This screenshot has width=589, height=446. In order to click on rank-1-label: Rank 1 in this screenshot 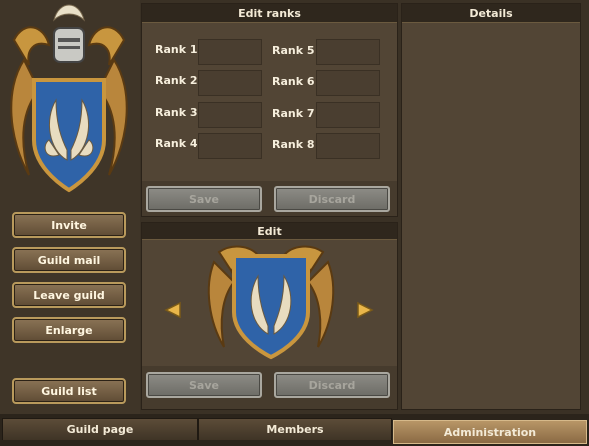, I will do `click(176, 49)`.